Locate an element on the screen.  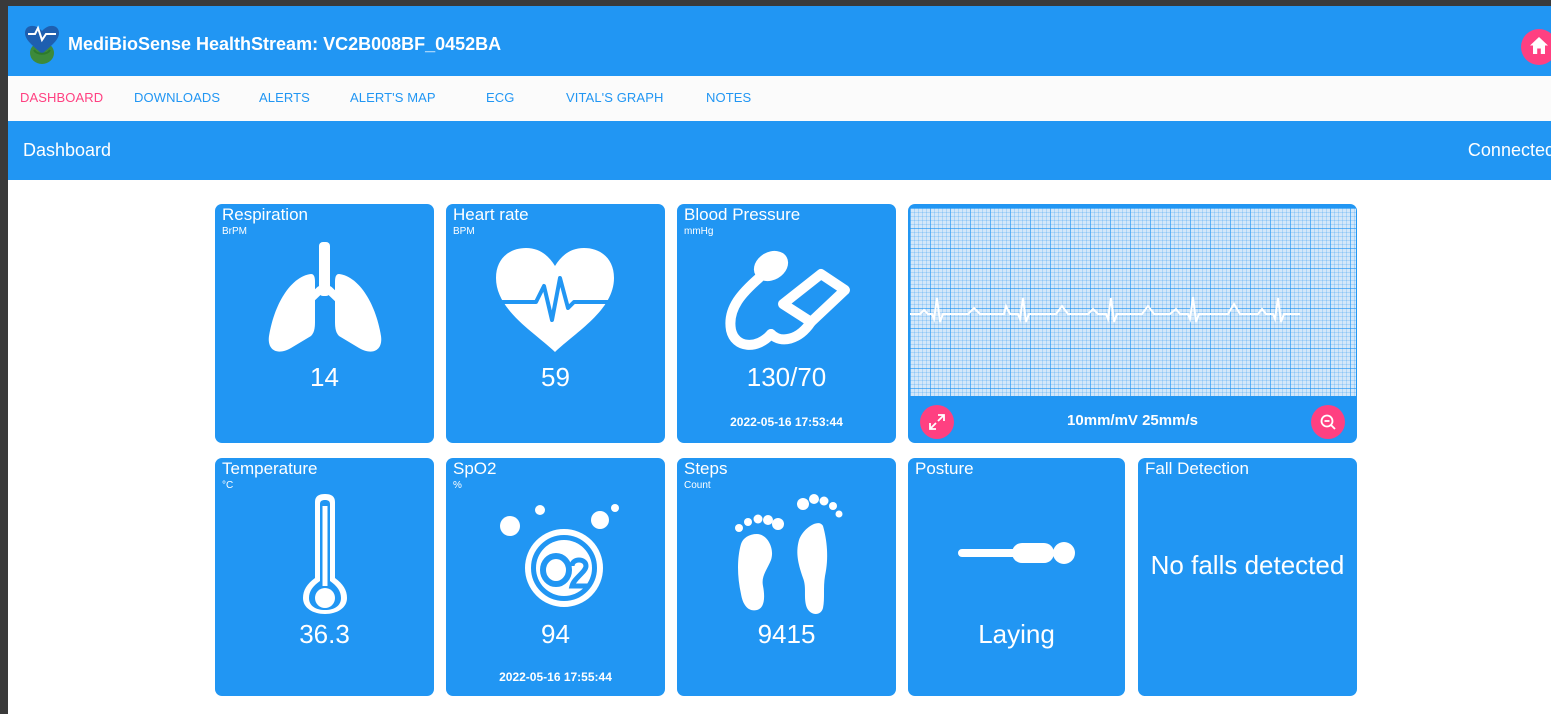
o2-icon is located at coordinates (559, 555).